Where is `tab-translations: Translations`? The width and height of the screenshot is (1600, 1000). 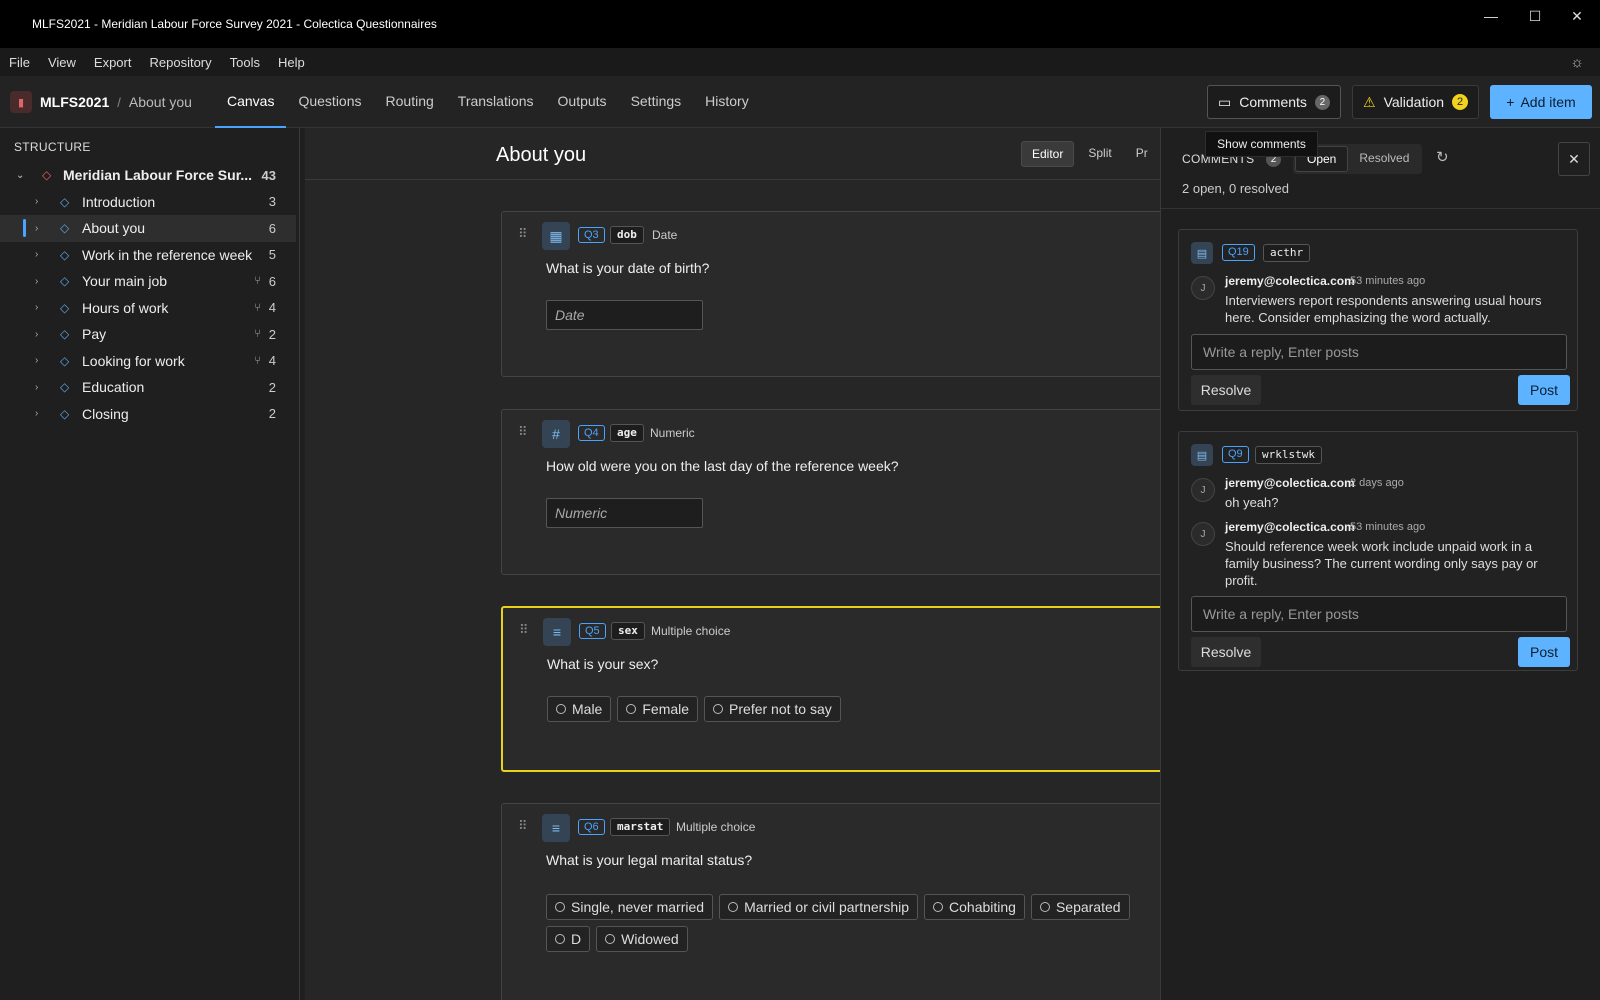 tab-translations: Translations is located at coordinates (496, 102).